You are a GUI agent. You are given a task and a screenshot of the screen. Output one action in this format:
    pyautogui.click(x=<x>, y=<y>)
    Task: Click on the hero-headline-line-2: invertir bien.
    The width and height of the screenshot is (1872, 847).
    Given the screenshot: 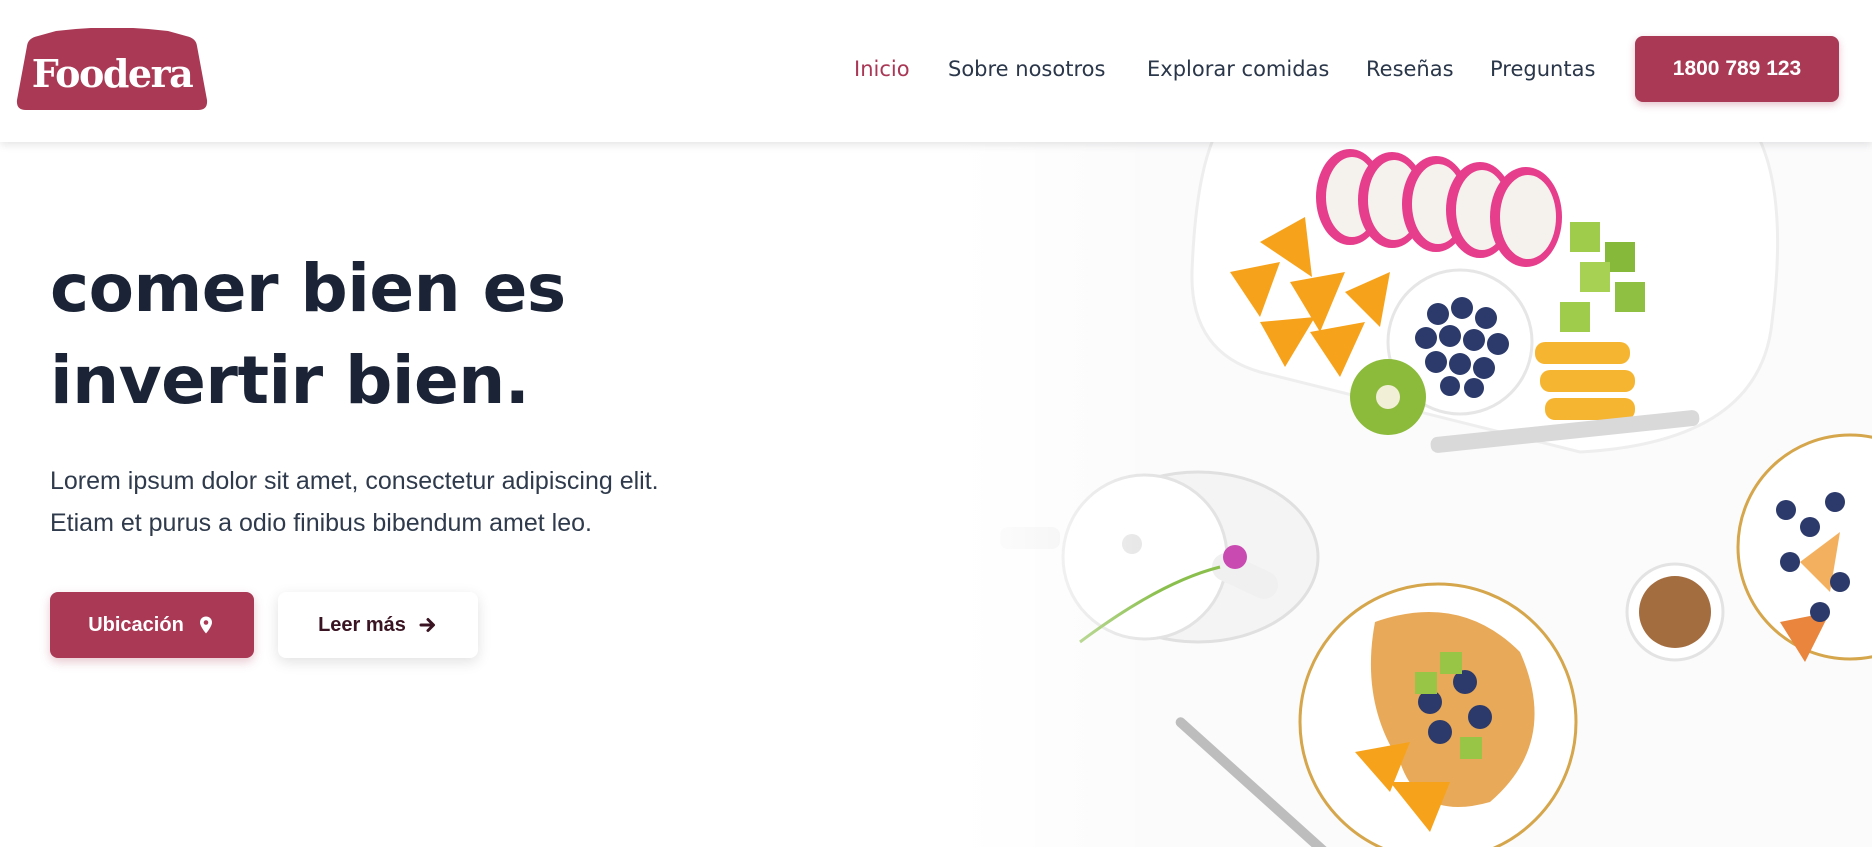 What is the action you would take?
    pyautogui.click(x=290, y=380)
    